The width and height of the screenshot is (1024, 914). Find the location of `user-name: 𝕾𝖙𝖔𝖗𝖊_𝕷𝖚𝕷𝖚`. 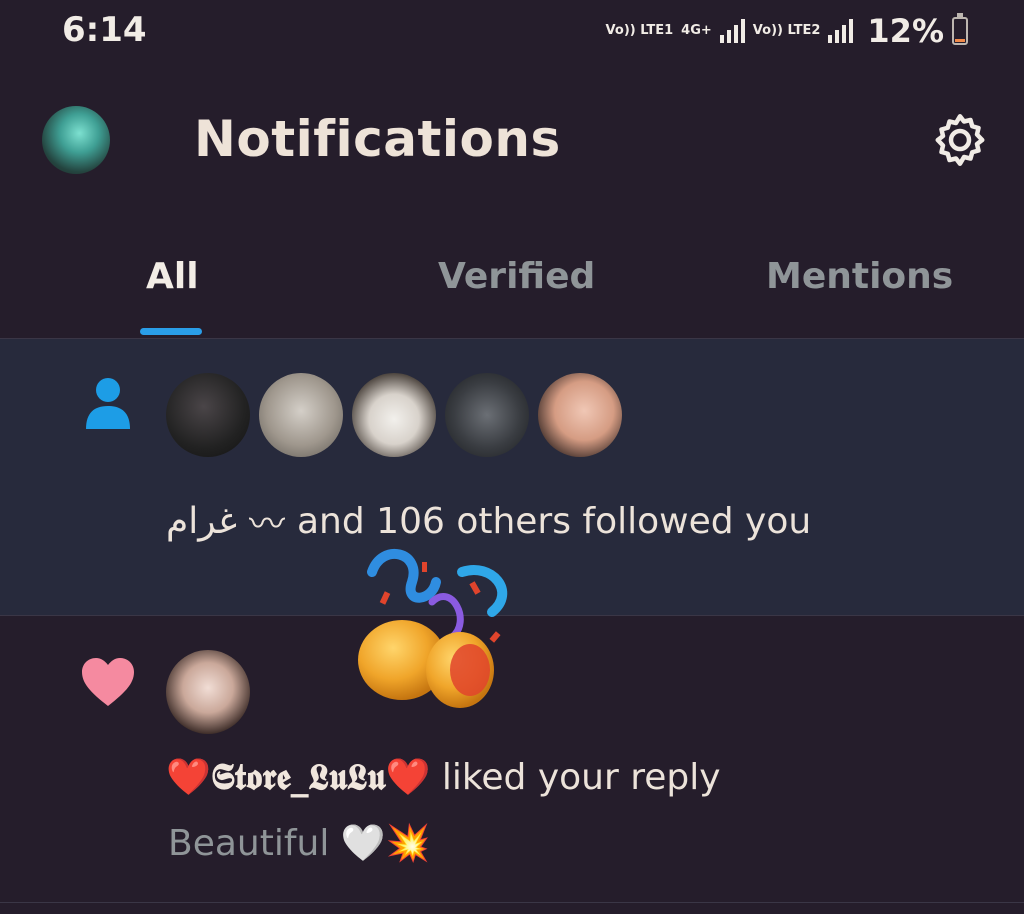

user-name: 𝕾𝖙𝖔𝖗𝖊_𝕷𝖚𝕷𝖚 is located at coordinates (298, 777).